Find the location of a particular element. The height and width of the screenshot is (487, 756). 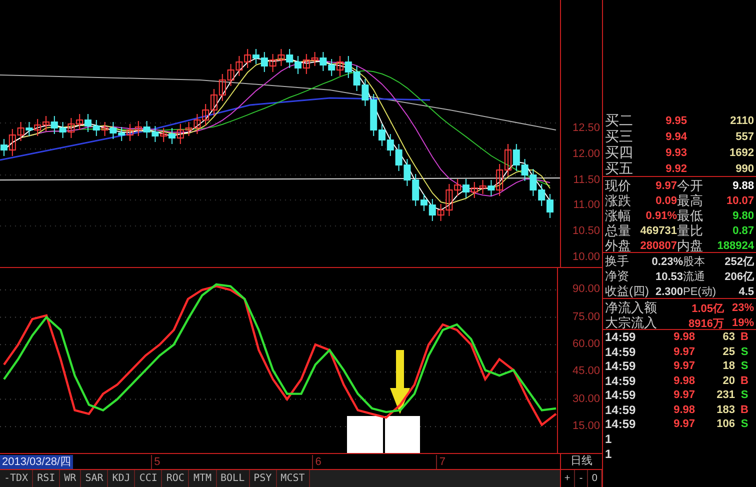

price-axis-label: 10.50 is located at coordinates (586, 232).